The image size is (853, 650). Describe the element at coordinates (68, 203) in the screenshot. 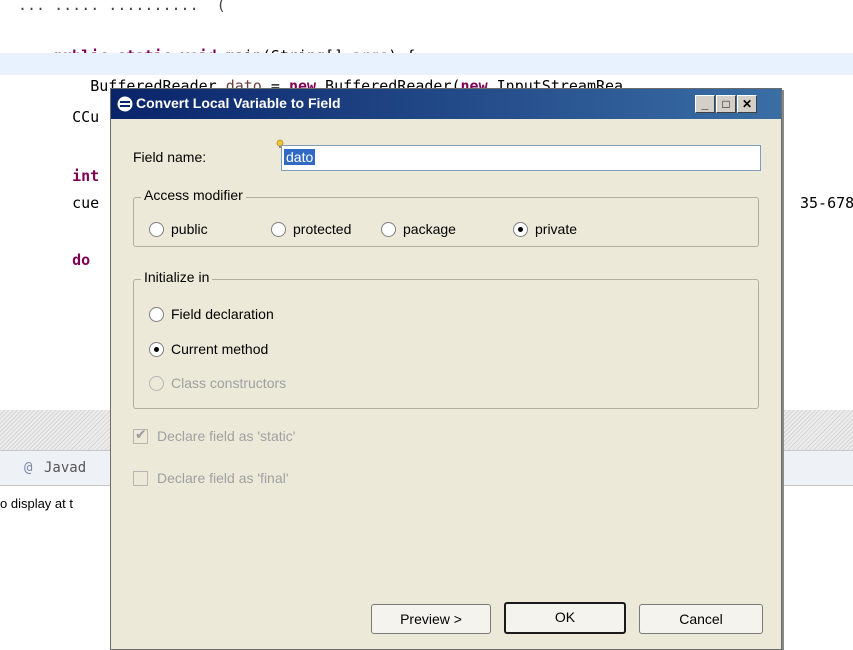

I see `code-line-cue: cue` at that location.